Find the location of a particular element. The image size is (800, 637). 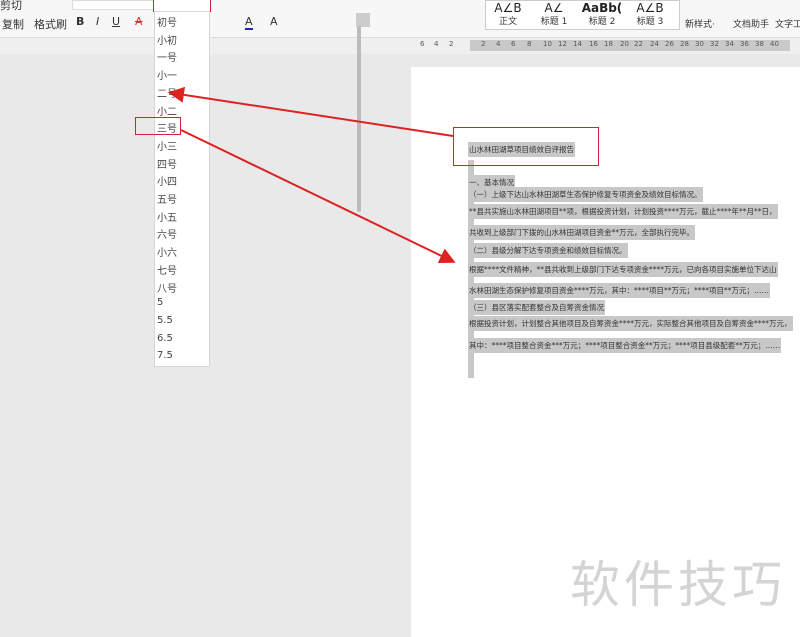

annotation-arrows is located at coordinates (312, 174).